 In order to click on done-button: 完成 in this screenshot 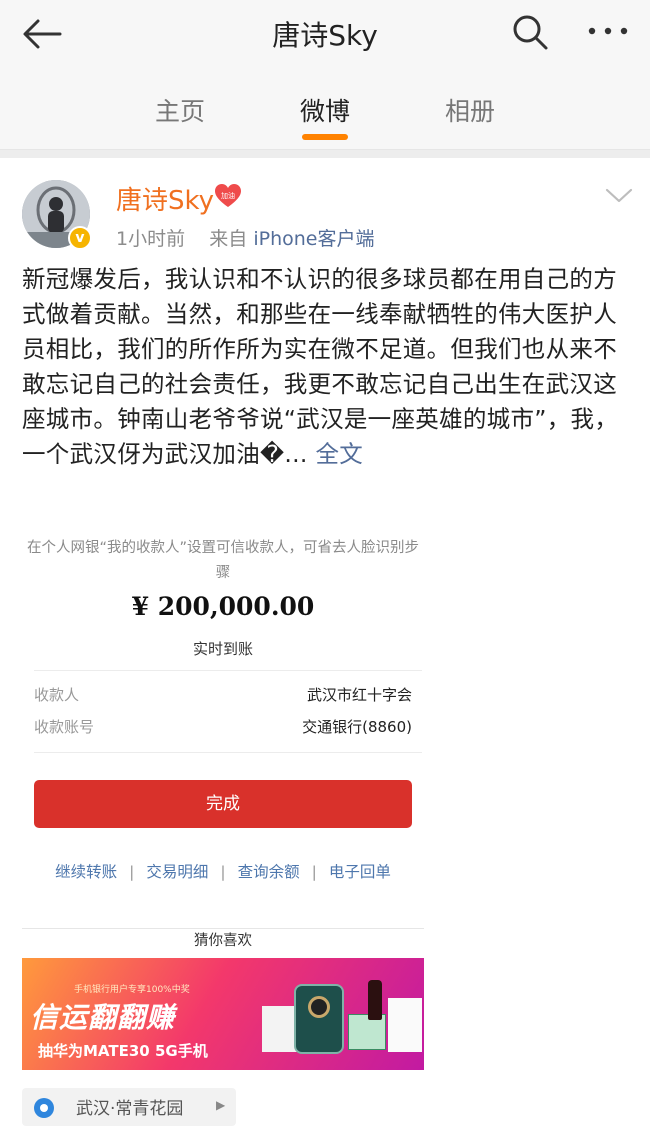, I will do `click(223, 804)`.